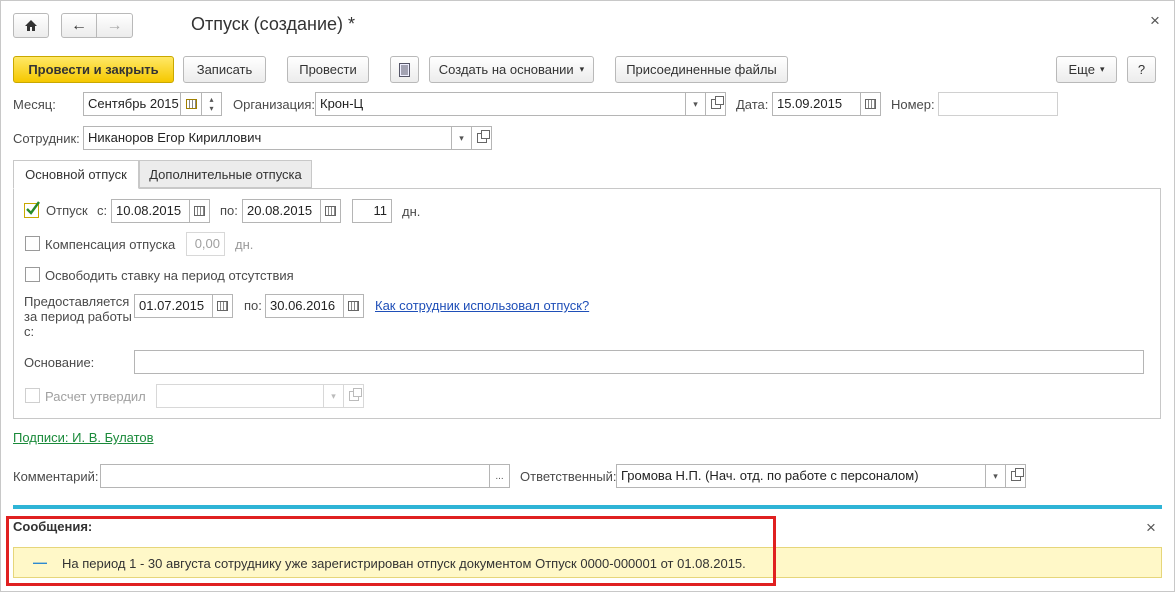  I want to click on save-button: Записать, so click(224, 69).